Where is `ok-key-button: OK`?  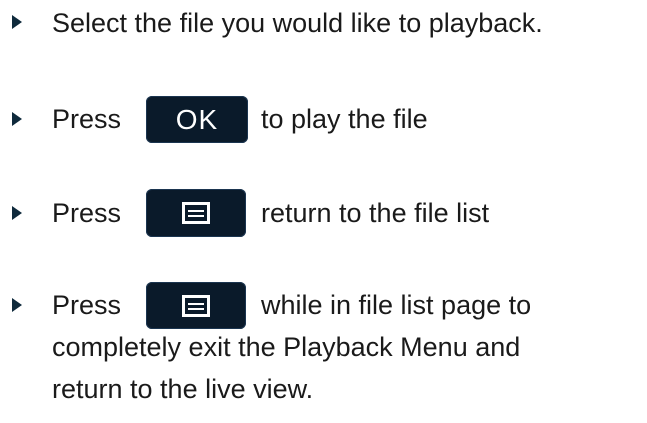 ok-key-button: OK is located at coordinates (197, 119).